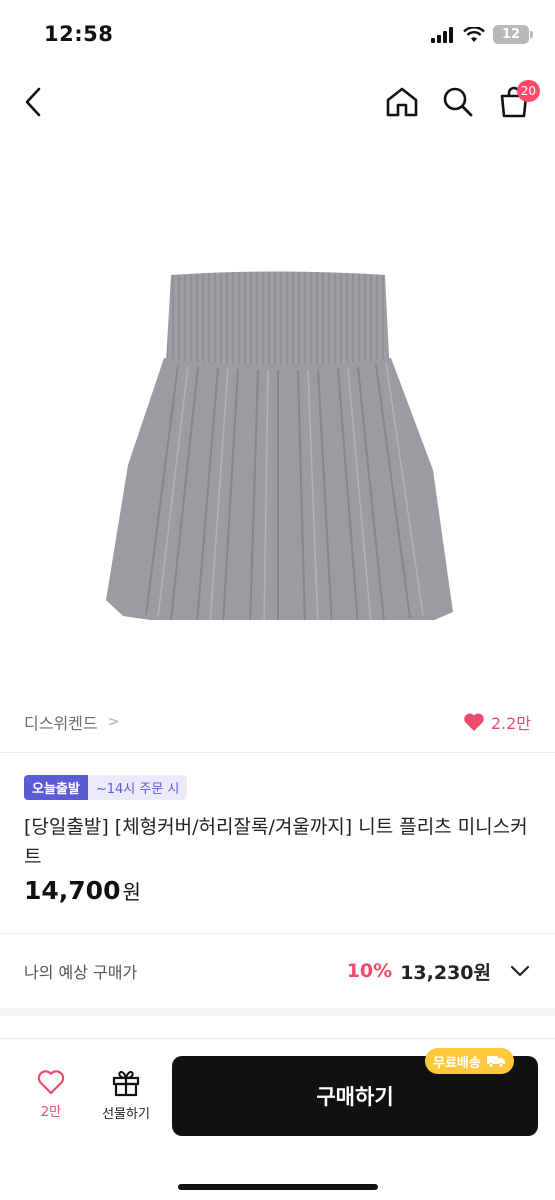 This screenshot has height=1200, width=555. What do you see at coordinates (113, 722) in the screenshot?
I see `chevron-right-icon: >` at bounding box center [113, 722].